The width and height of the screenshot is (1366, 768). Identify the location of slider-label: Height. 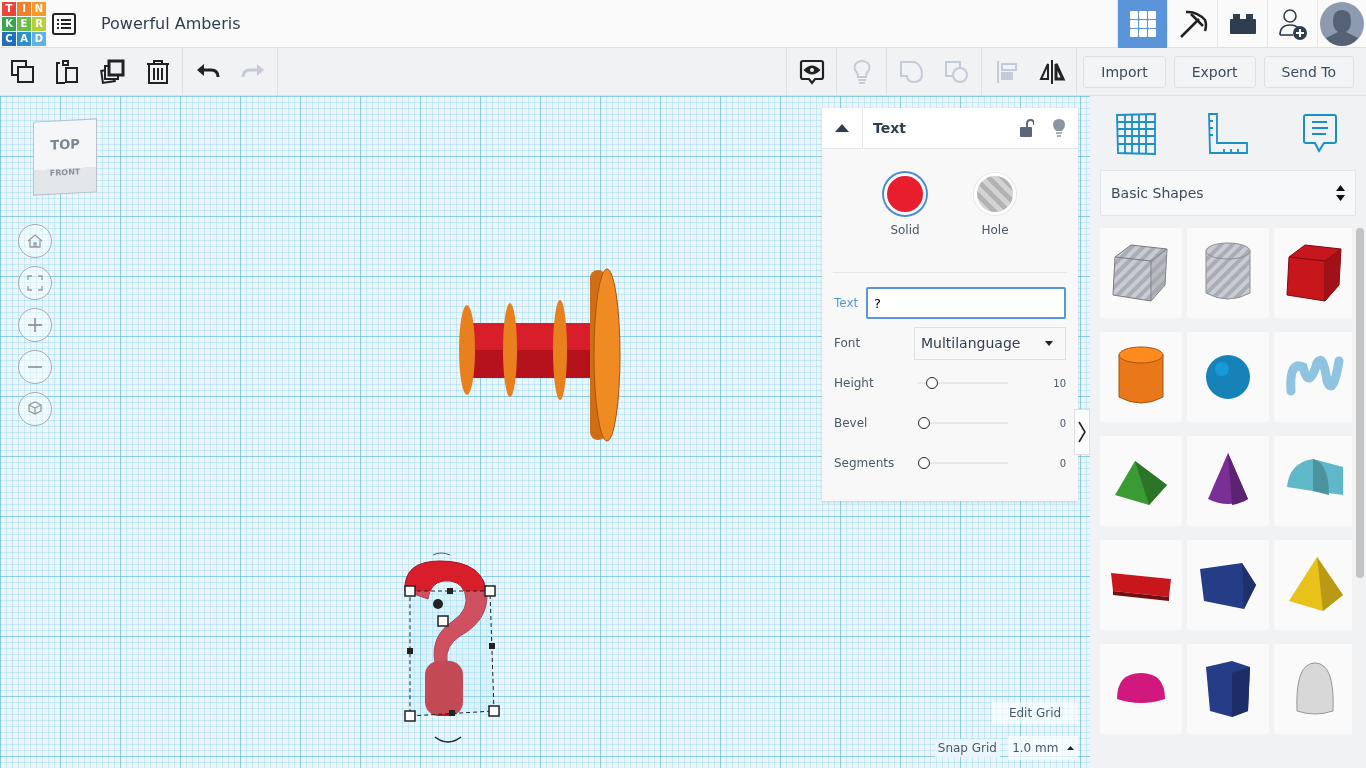
(854, 383).